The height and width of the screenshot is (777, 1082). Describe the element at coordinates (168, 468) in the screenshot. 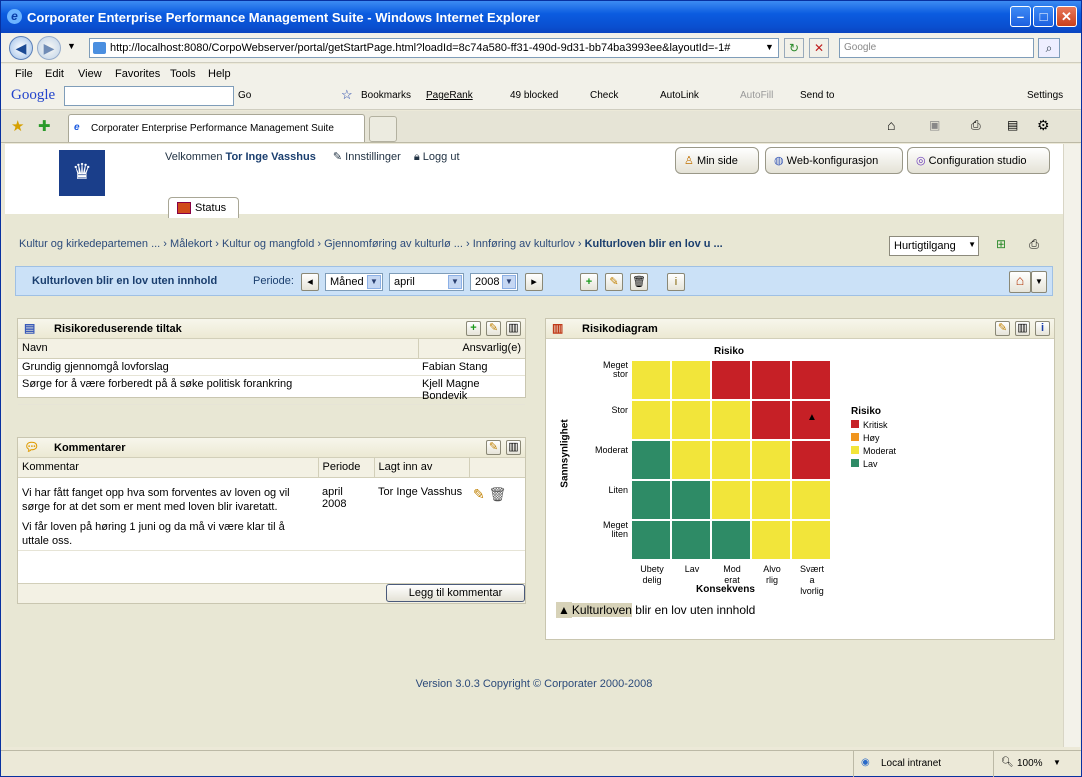

I see `column-header: Kommentar` at that location.